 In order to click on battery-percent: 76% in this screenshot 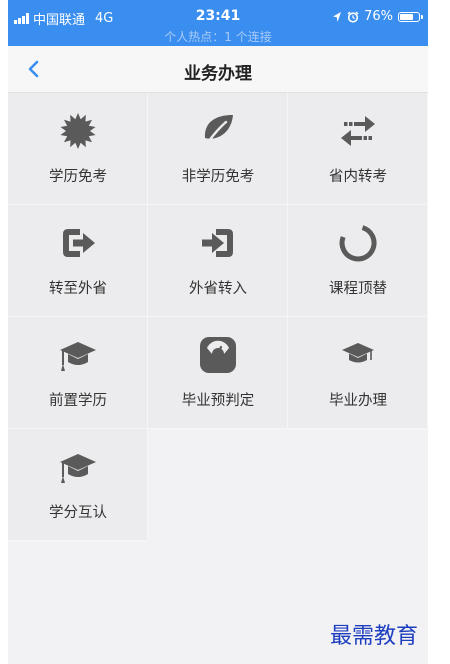, I will do `click(378, 16)`.